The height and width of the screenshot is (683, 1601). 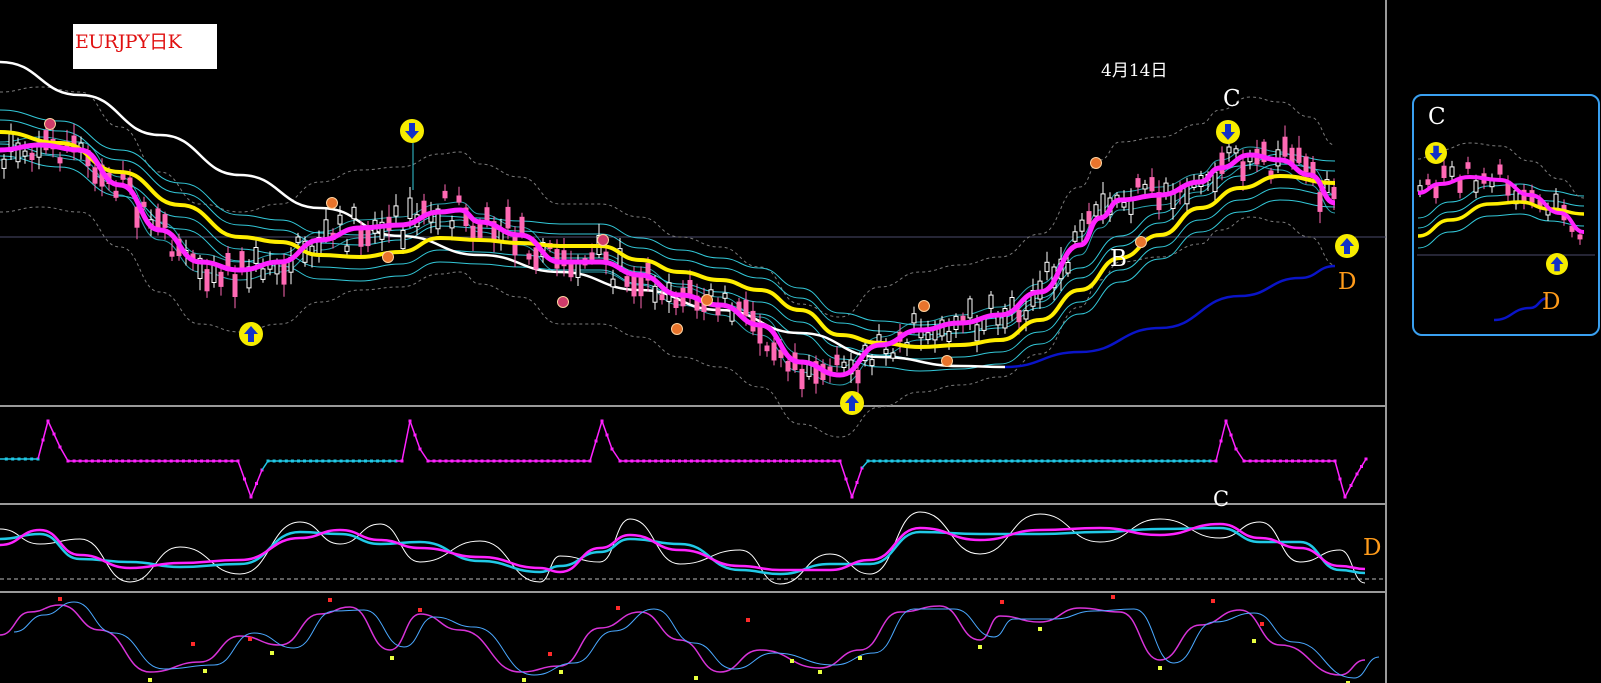 I want to click on wave-label-d-main: D, so click(x=1347, y=282).